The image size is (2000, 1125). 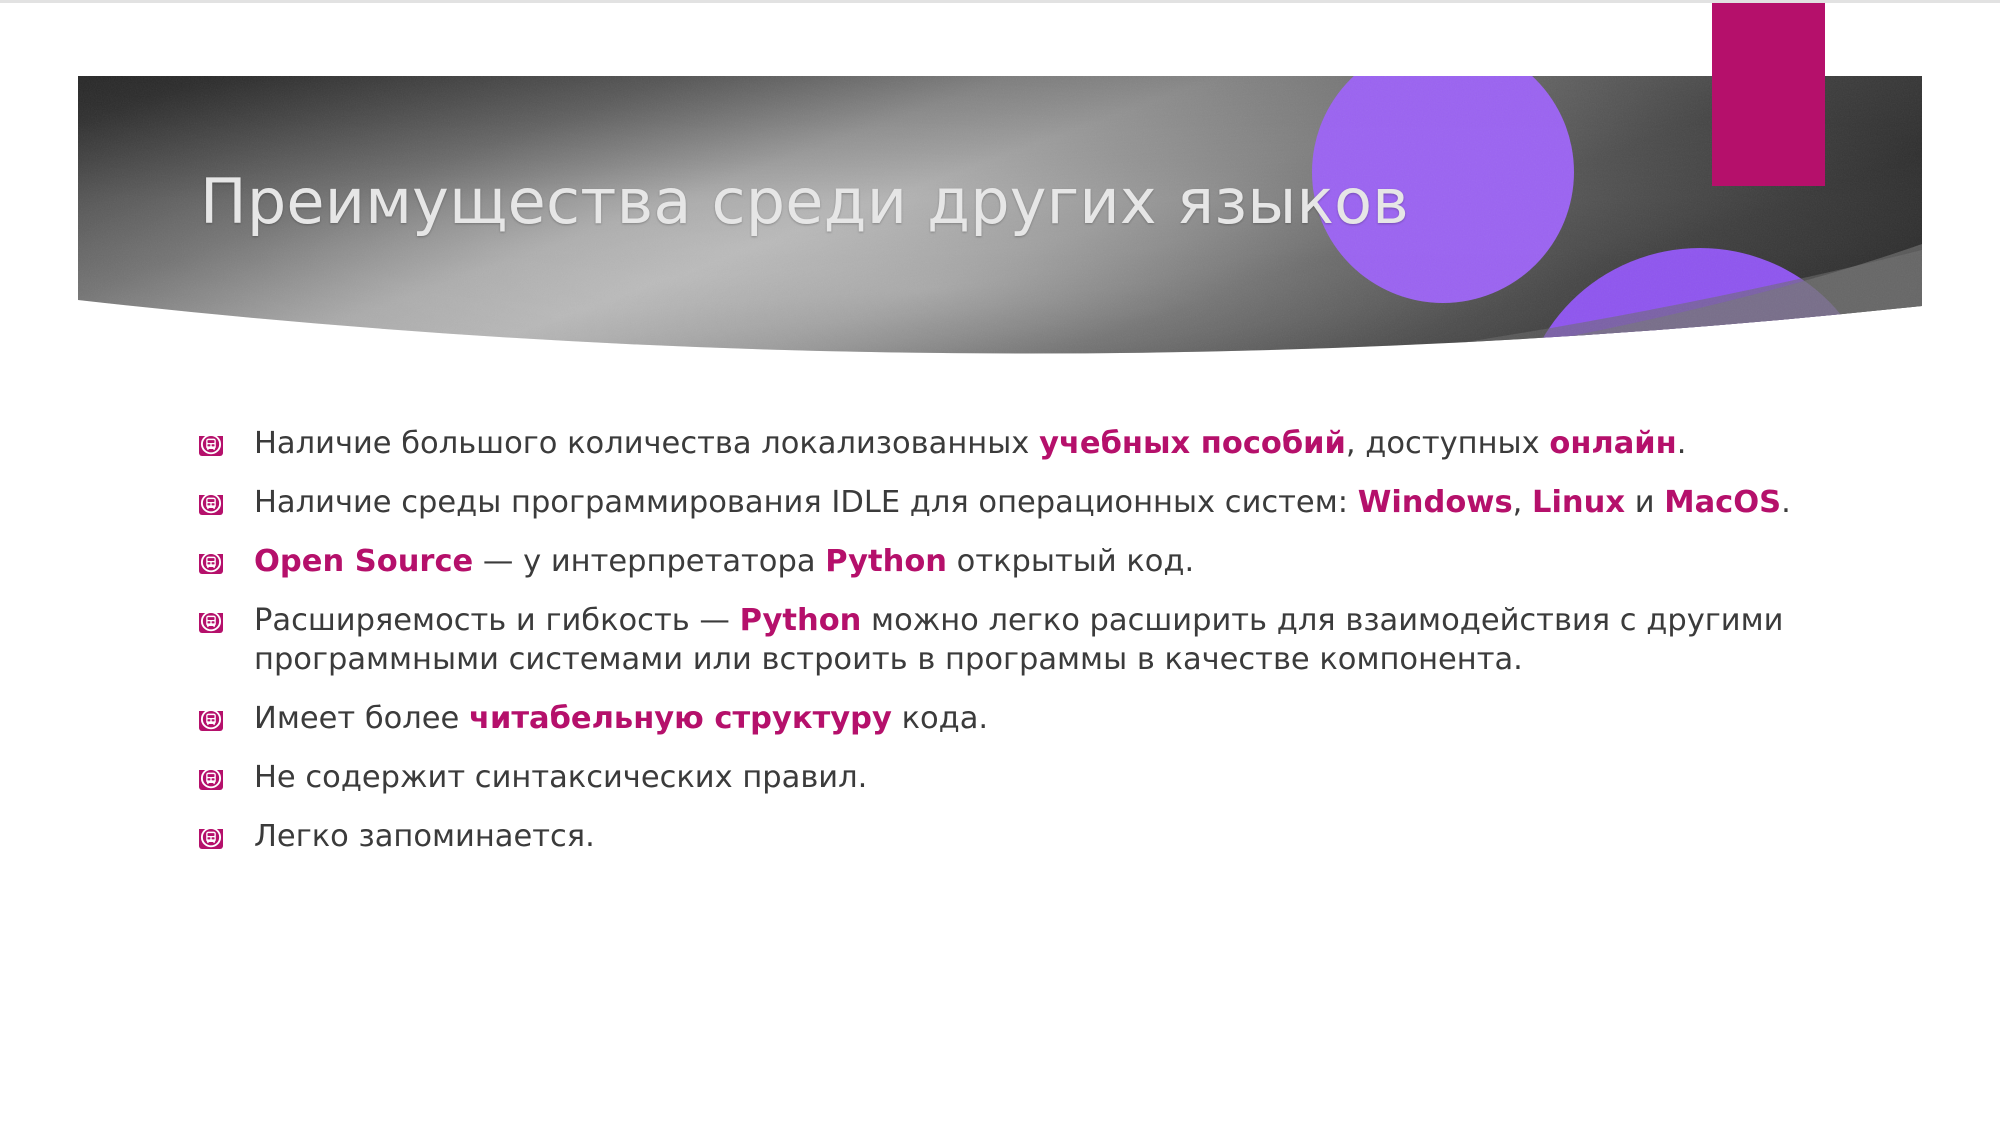 What do you see at coordinates (1000, 1) in the screenshot?
I see `top-edge-rule` at bounding box center [1000, 1].